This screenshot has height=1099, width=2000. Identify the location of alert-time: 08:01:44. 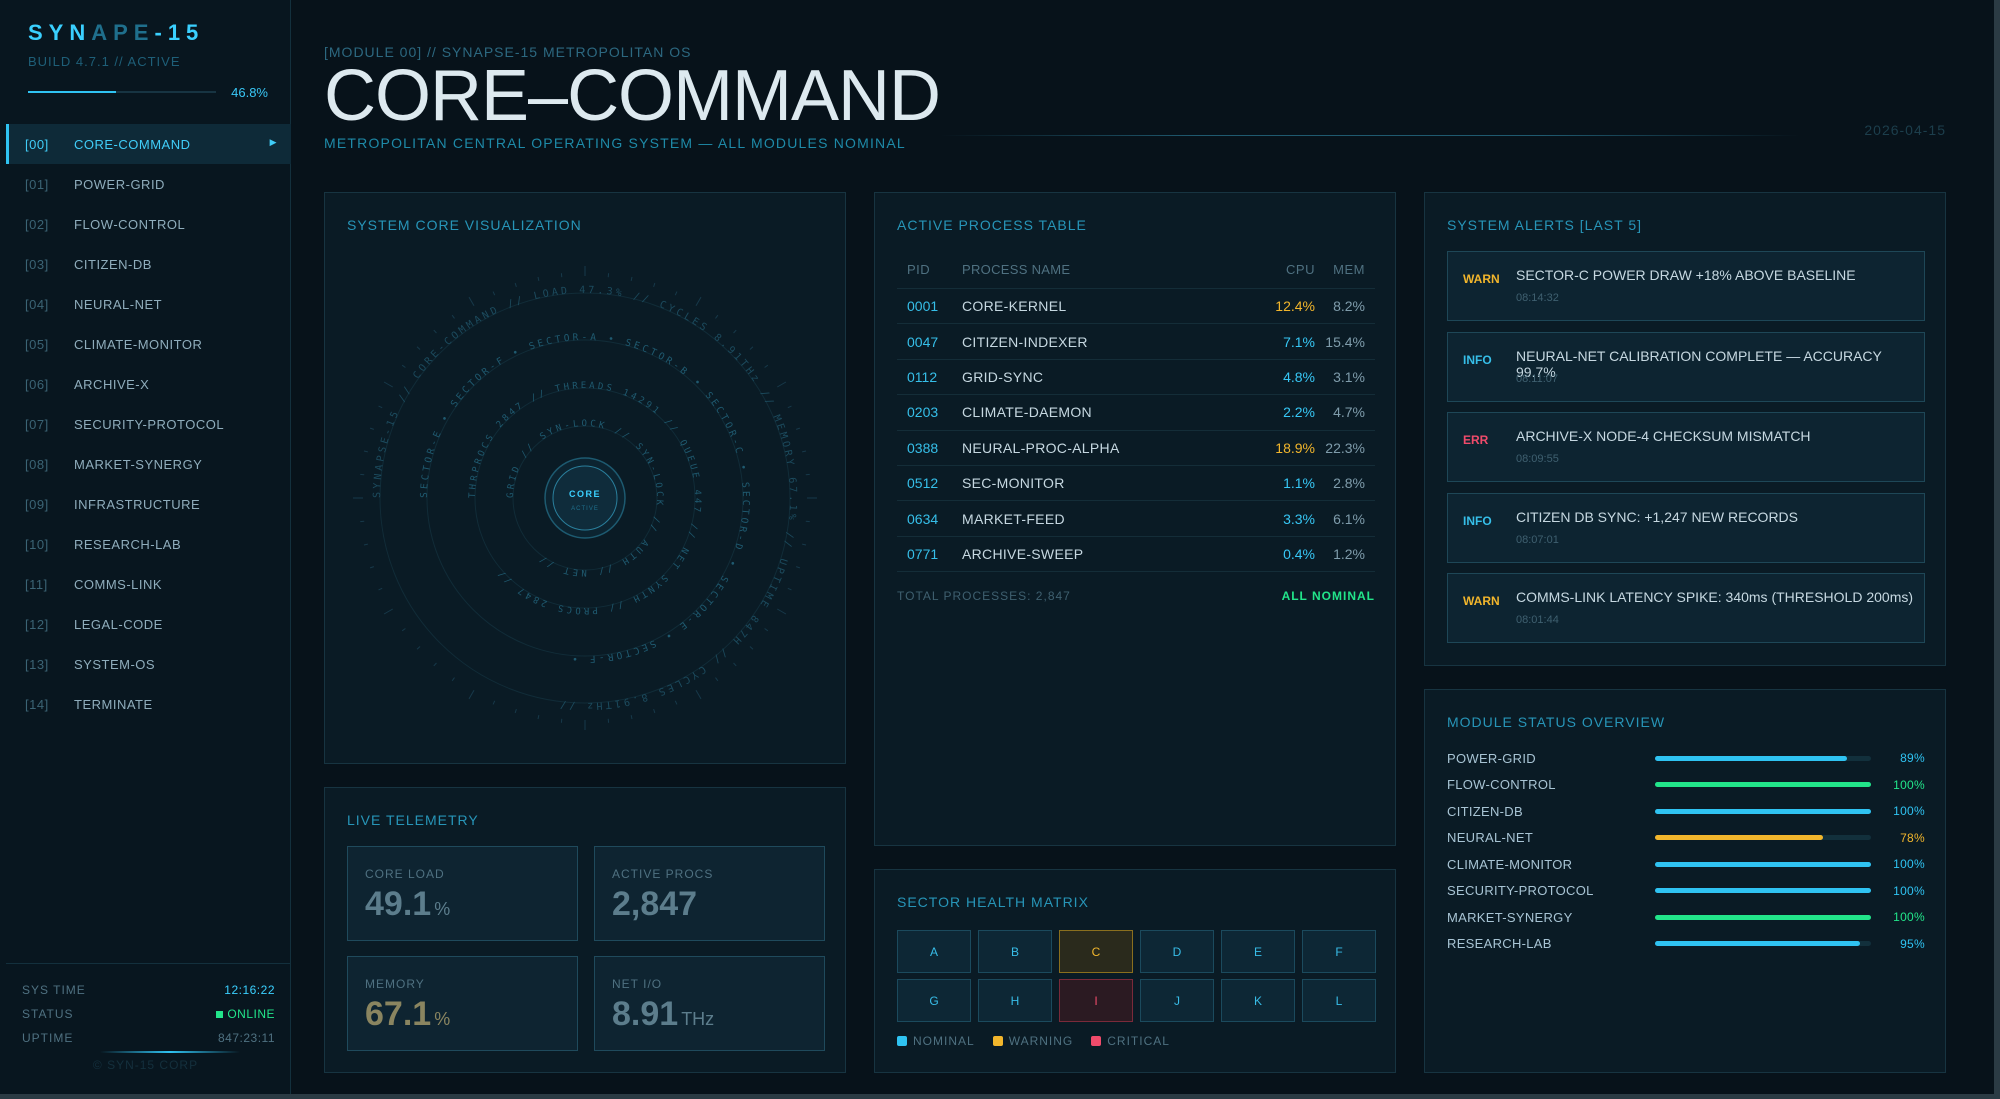
(1537, 620).